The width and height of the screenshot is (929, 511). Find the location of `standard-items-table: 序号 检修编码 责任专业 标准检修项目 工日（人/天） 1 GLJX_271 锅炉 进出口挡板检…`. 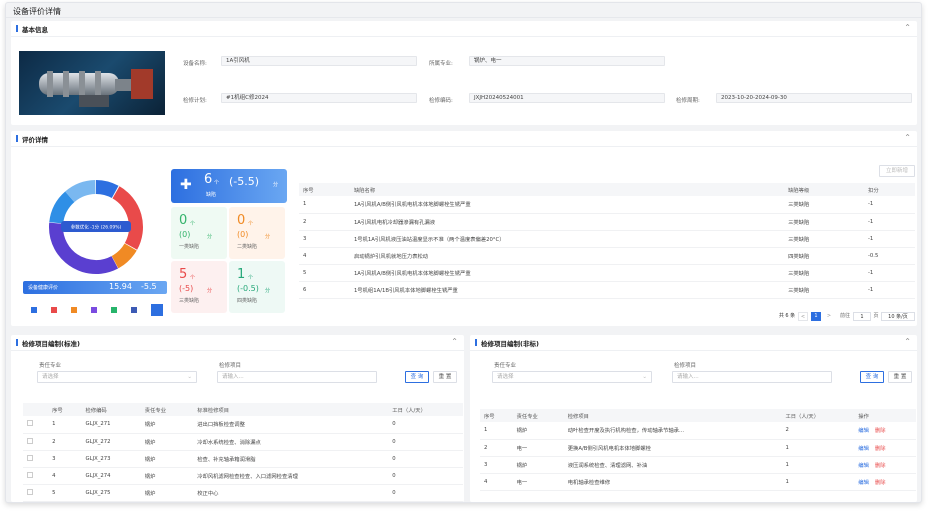

standard-items-table: 序号 检修编码 责任专业 标准检修项目 工日（人/天） 1 GLJX_271 锅炉 进出口挡板检… is located at coordinates (243, 452).